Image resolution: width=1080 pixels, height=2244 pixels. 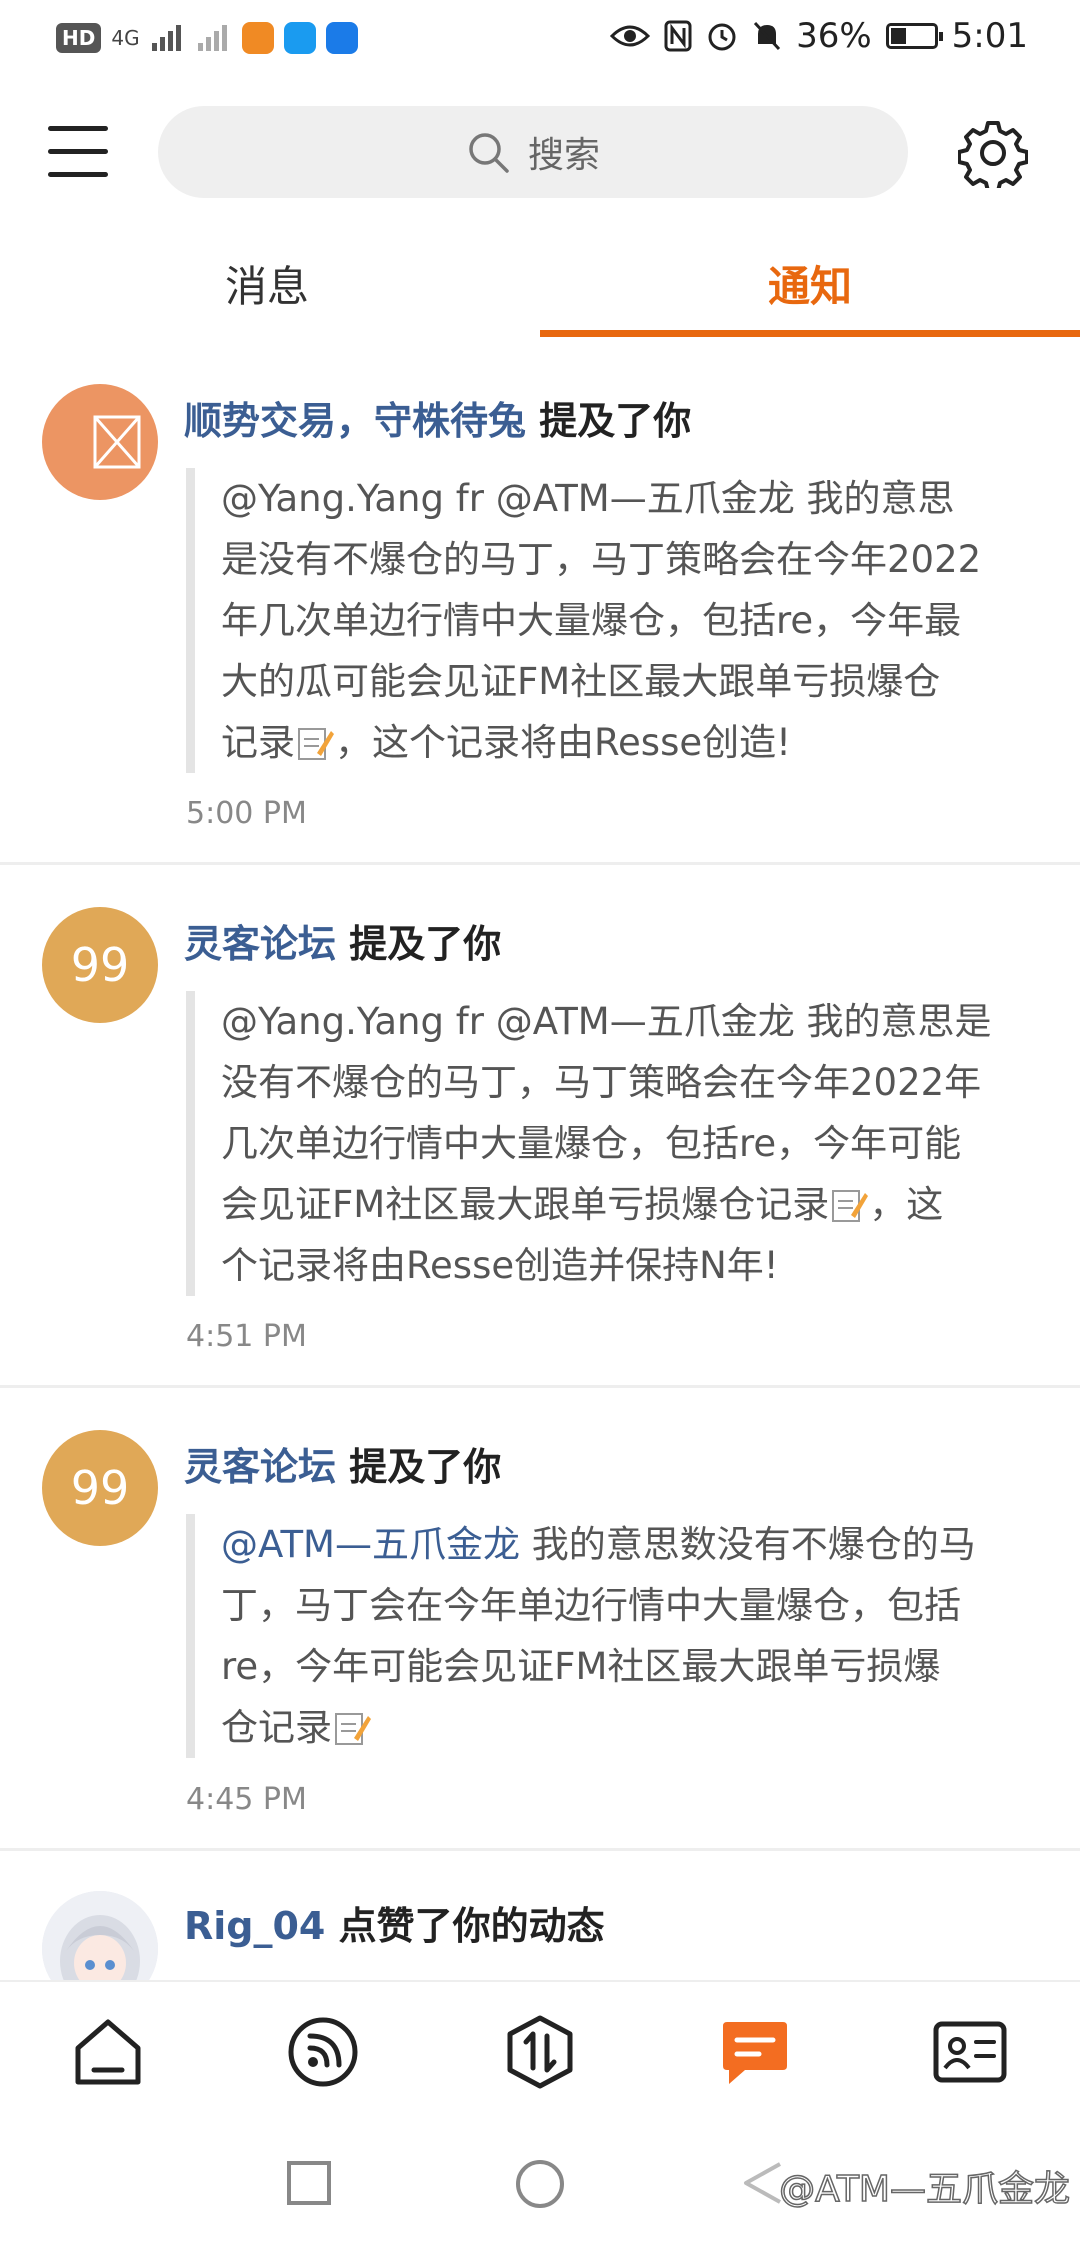 What do you see at coordinates (276, 1727) in the screenshot?
I see `quote-text: 仓记录` at bounding box center [276, 1727].